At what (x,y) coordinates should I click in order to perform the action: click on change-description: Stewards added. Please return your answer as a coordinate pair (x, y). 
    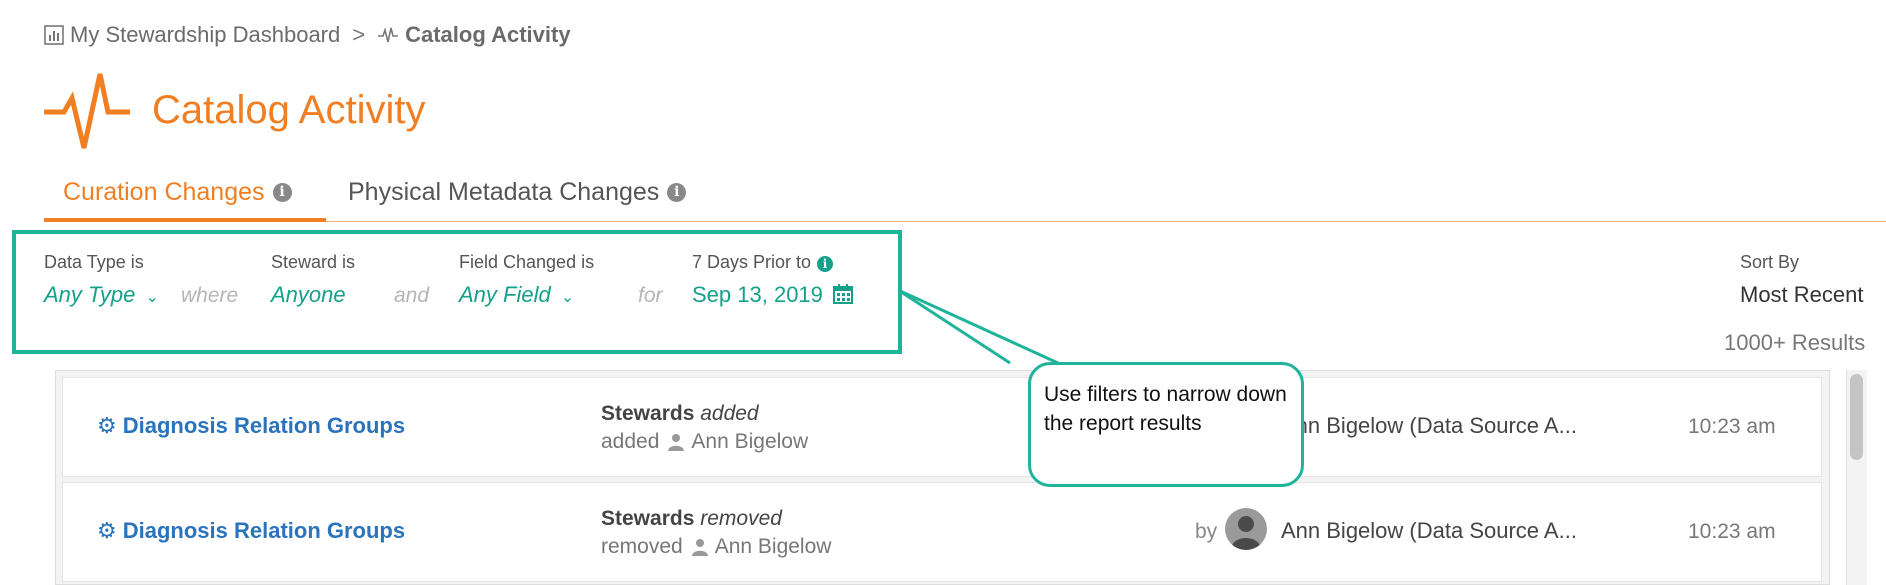
    Looking at the image, I should click on (680, 414).